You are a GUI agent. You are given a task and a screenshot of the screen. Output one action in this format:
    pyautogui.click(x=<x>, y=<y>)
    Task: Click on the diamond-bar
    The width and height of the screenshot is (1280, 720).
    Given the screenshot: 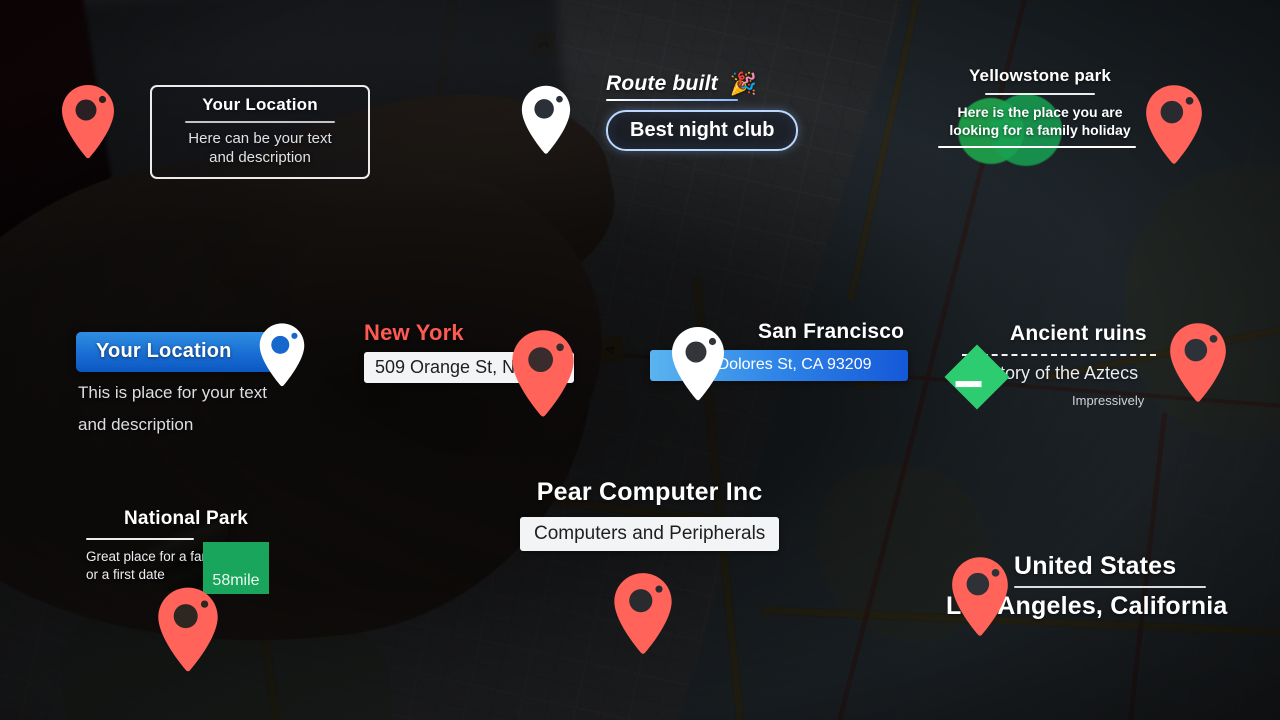 What is the action you would take?
    pyautogui.click(x=968, y=384)
    